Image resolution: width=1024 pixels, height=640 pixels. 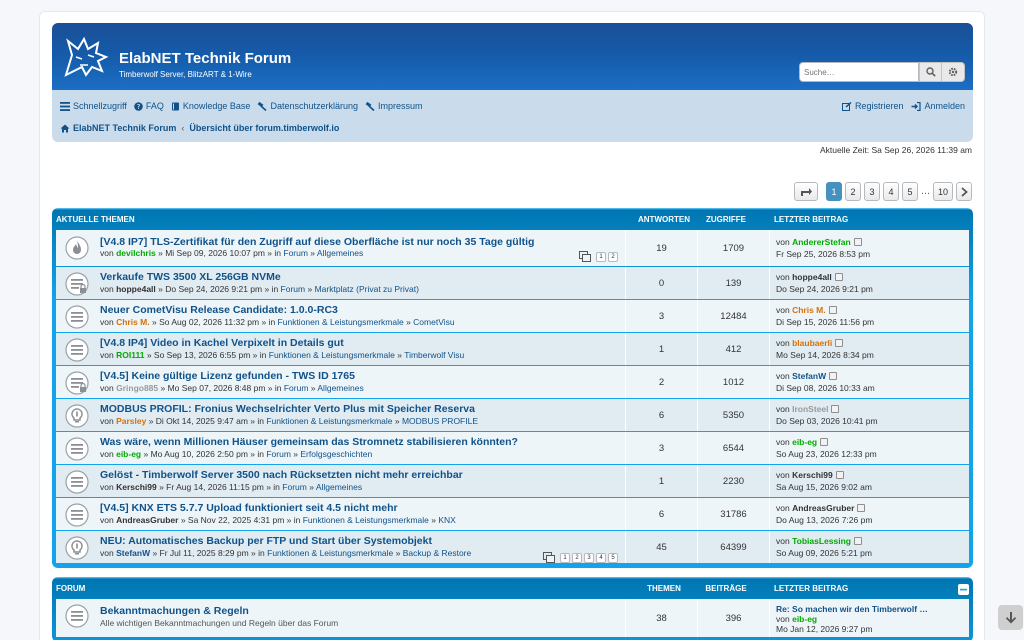 I want to click on next-page-button, so click(x=964, y=191).